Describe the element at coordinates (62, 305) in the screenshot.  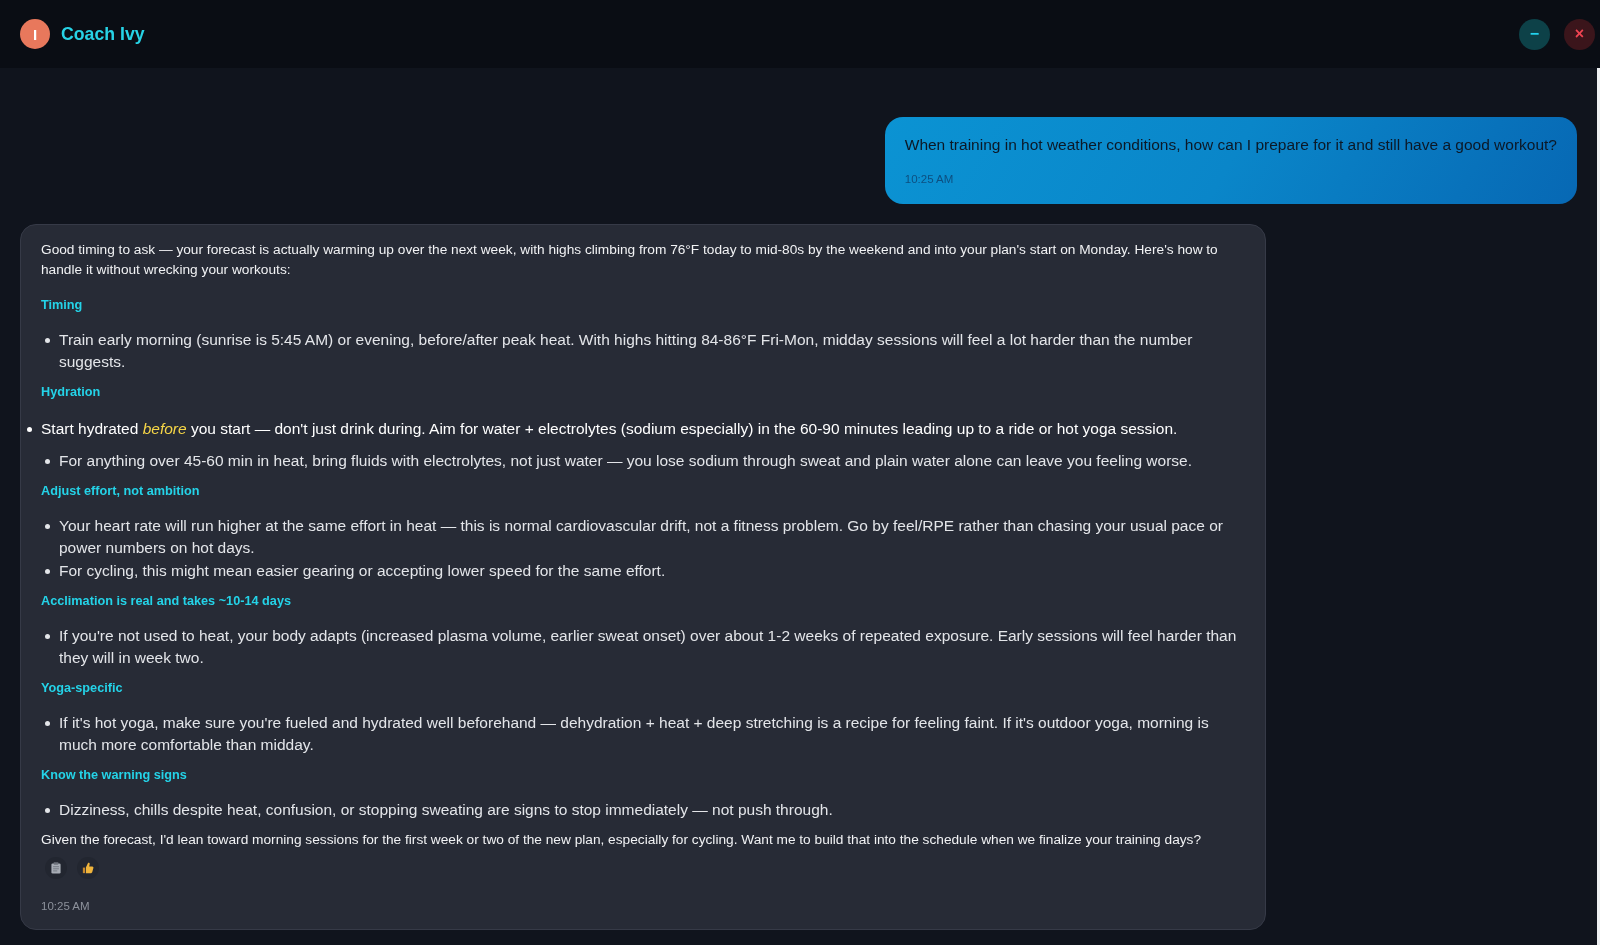
I see `section-heading: Timing` at that location.